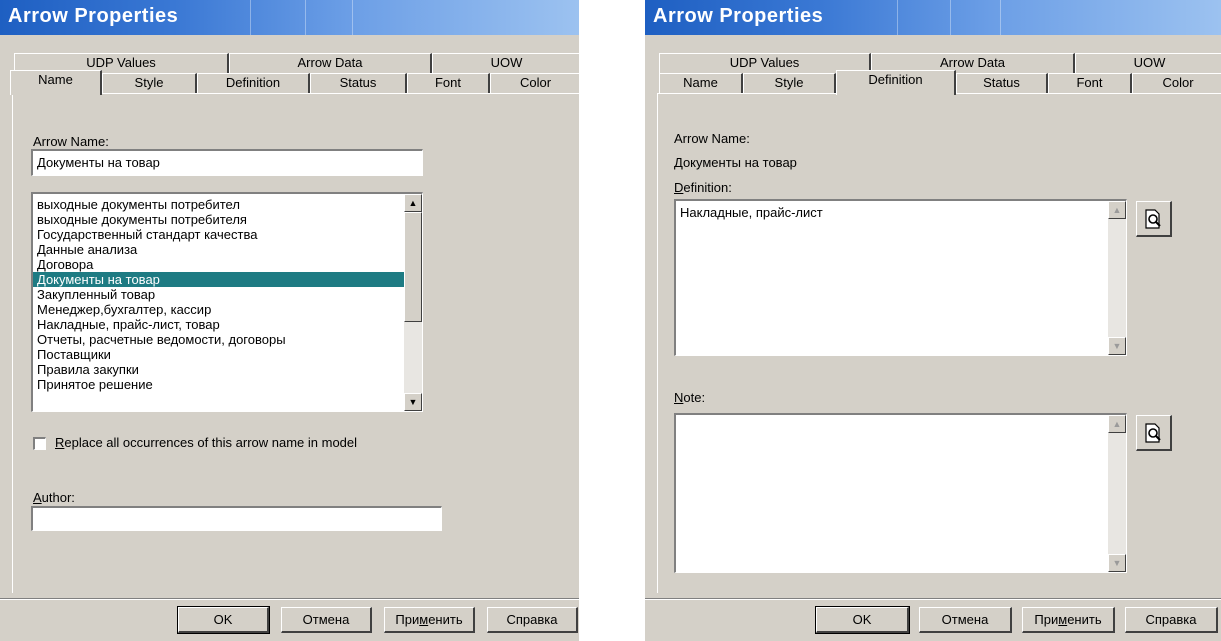 This screenshot has height=641, width=1221. I want to click on definition-text: Накладные, прайс-лист, so click(751, 212).